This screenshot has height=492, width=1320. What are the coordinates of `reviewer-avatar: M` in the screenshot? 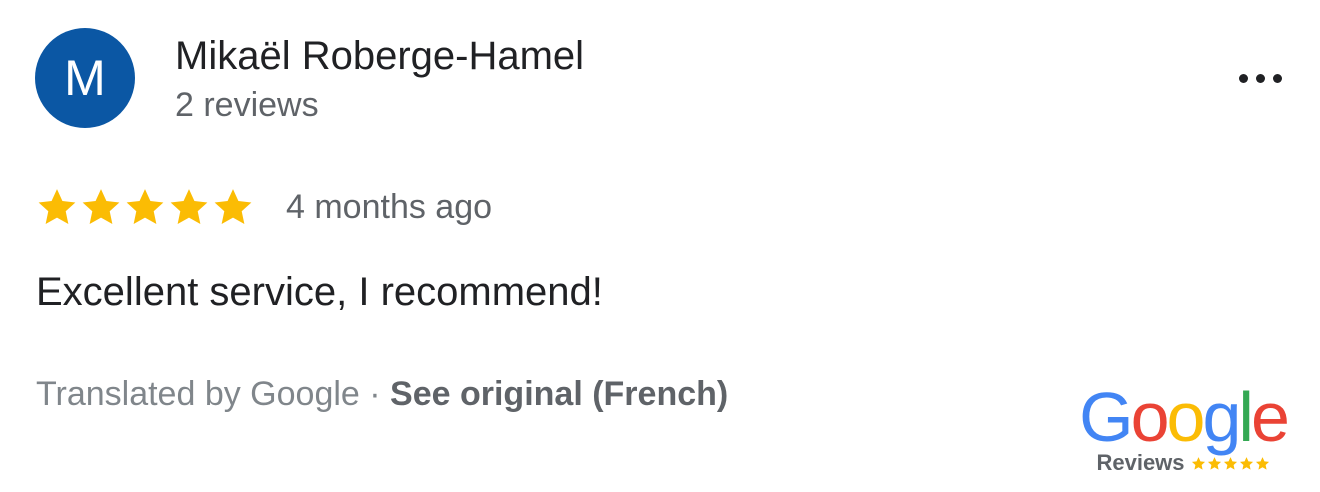 It's located at (85, 78).